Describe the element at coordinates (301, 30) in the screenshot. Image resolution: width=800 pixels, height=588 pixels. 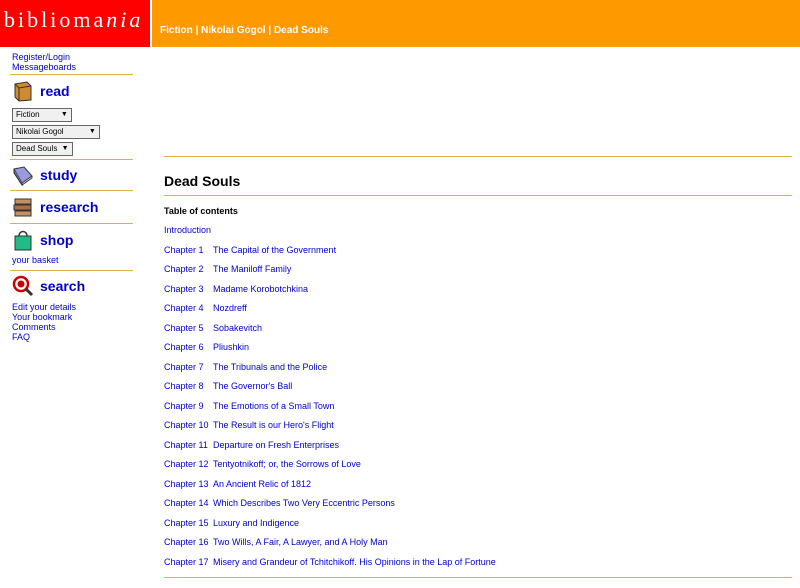
I see `breadcrumb-book: Dead Souls` at that location.